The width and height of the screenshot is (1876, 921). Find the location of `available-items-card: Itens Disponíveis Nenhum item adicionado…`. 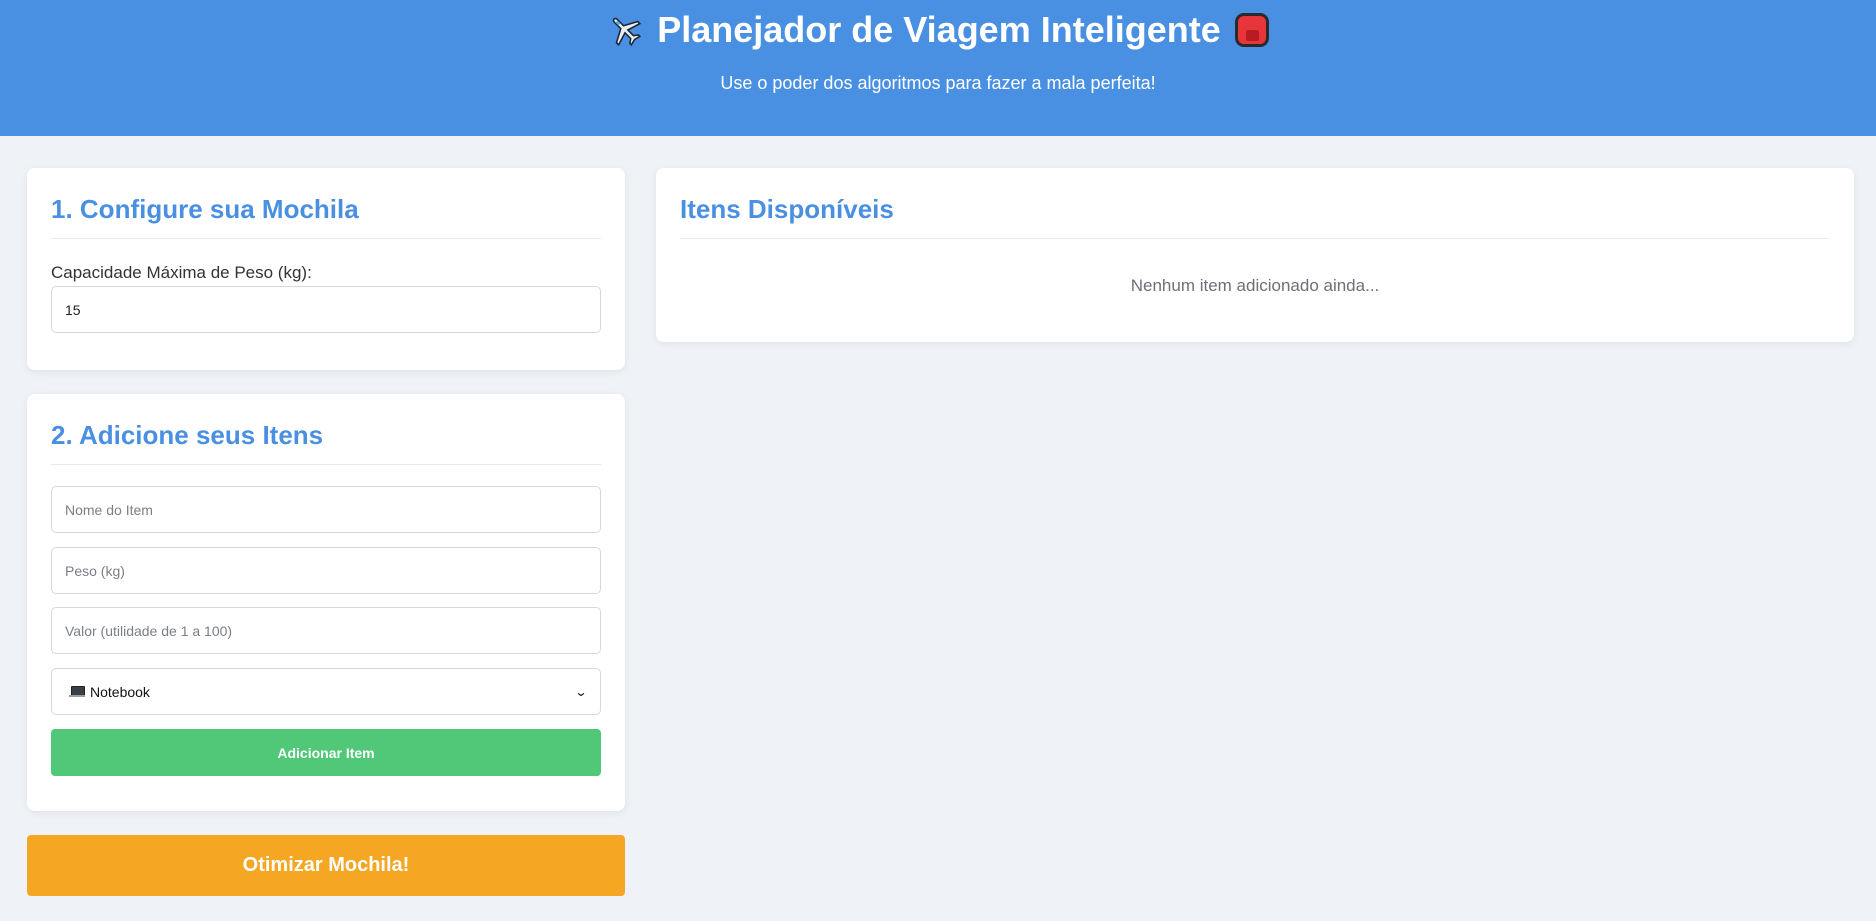

available-items-card: Itens Disponíveis Nenhum item adicionado… is located at coordinates (1255, 255).